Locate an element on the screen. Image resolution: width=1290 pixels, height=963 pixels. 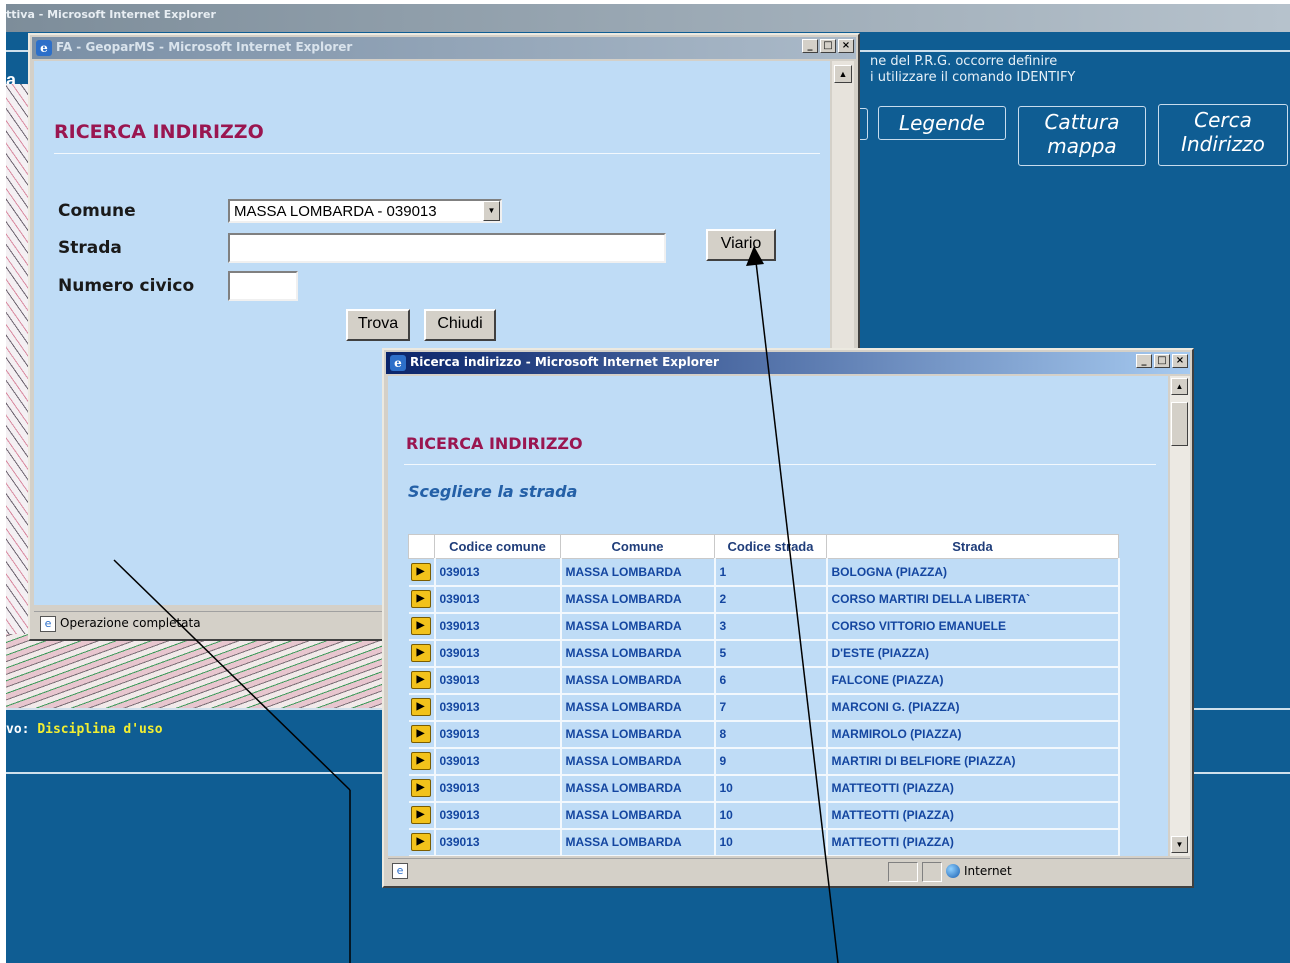
security-zone-label: Internet is located at coordinates (988, 871).